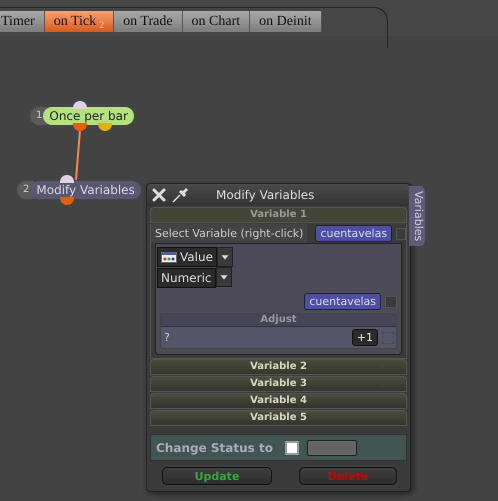 The image size is (498, 501). I want to click on flow-node: Once per bar, so click(88, 116).